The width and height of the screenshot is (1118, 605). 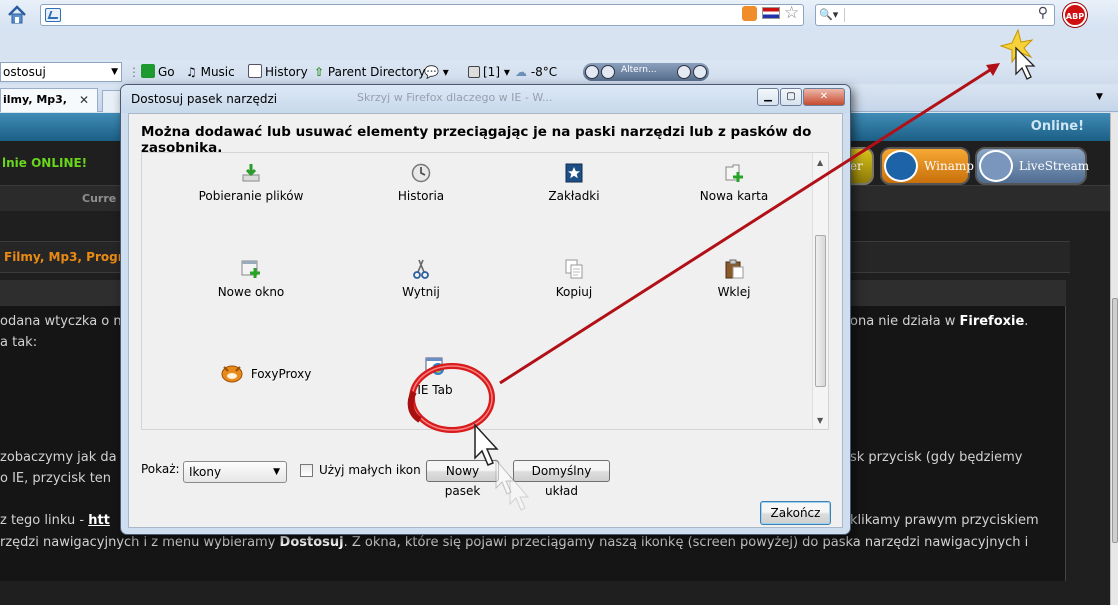 What do you see at coordinates (421, 173) in the screenshot?
I see `clock-icon` at bounding box center [421, 173].